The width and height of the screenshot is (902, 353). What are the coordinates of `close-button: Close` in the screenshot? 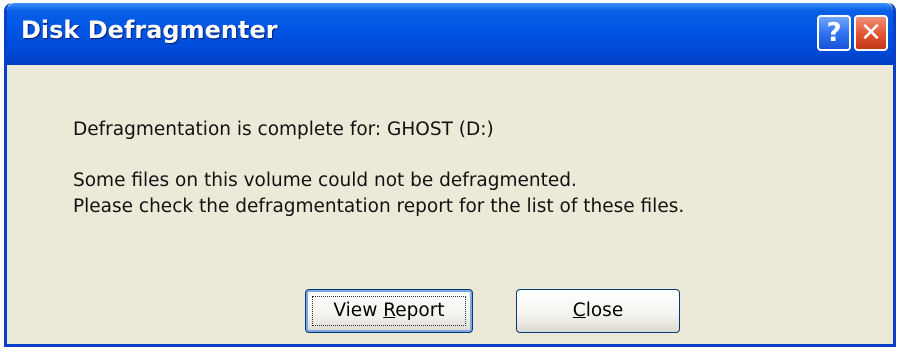 It's located at (598, 311).